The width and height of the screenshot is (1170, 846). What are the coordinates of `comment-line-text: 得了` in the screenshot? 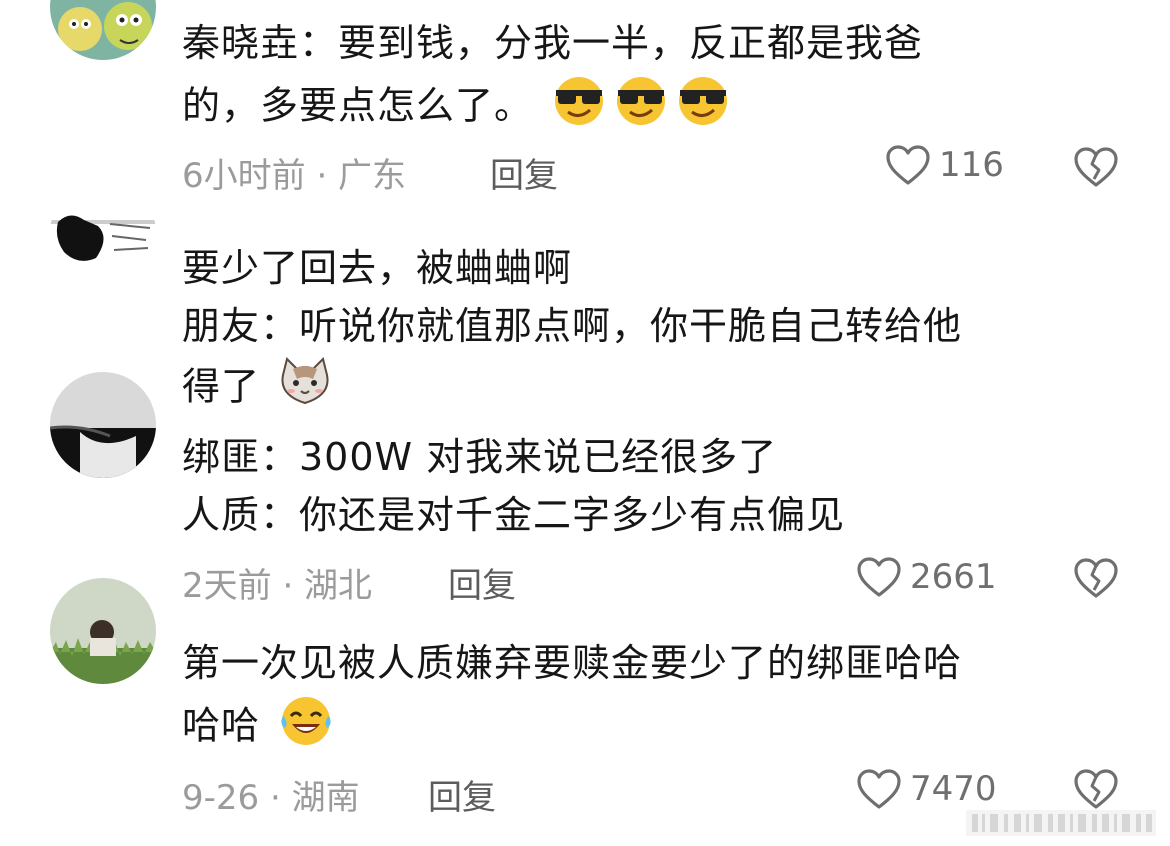 It's located at (221, 386).